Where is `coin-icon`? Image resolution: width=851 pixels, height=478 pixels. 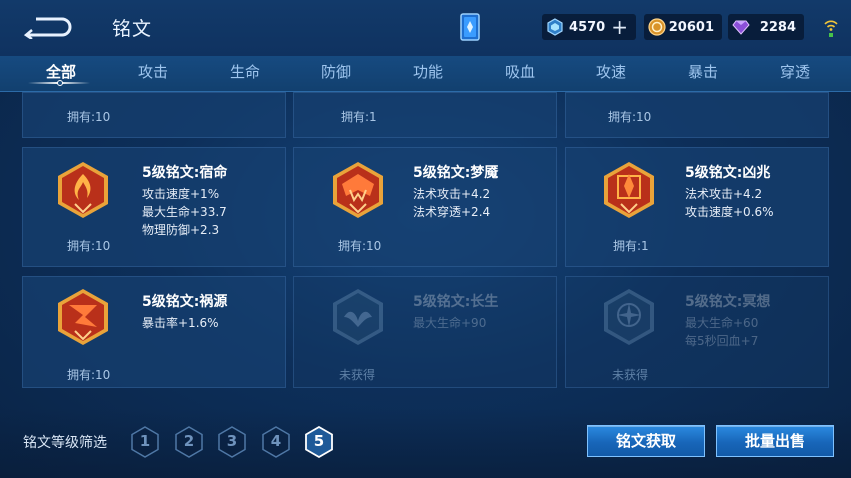 coin-icon is located at coordinates (657, 27).